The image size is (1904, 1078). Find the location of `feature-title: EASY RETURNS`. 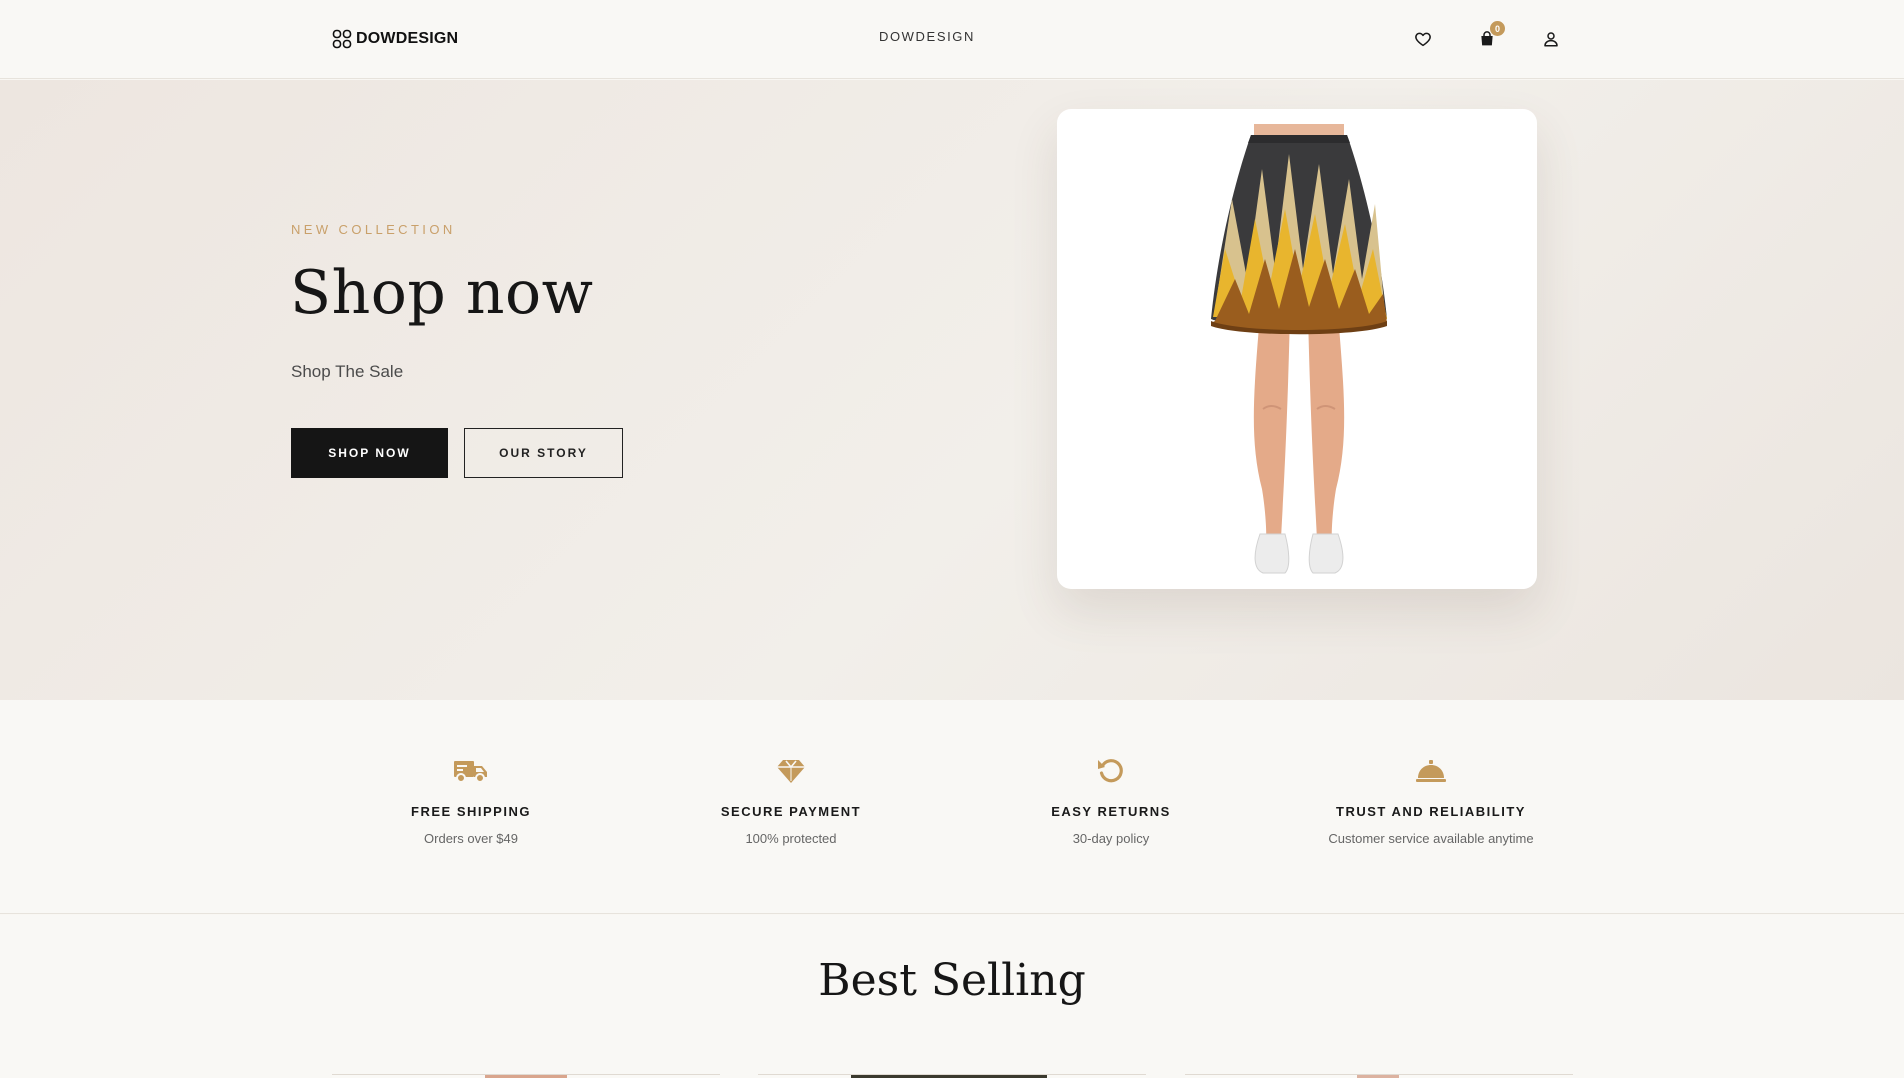

feature-title: EASY RETURNS is located at coordinates (1111, 811).